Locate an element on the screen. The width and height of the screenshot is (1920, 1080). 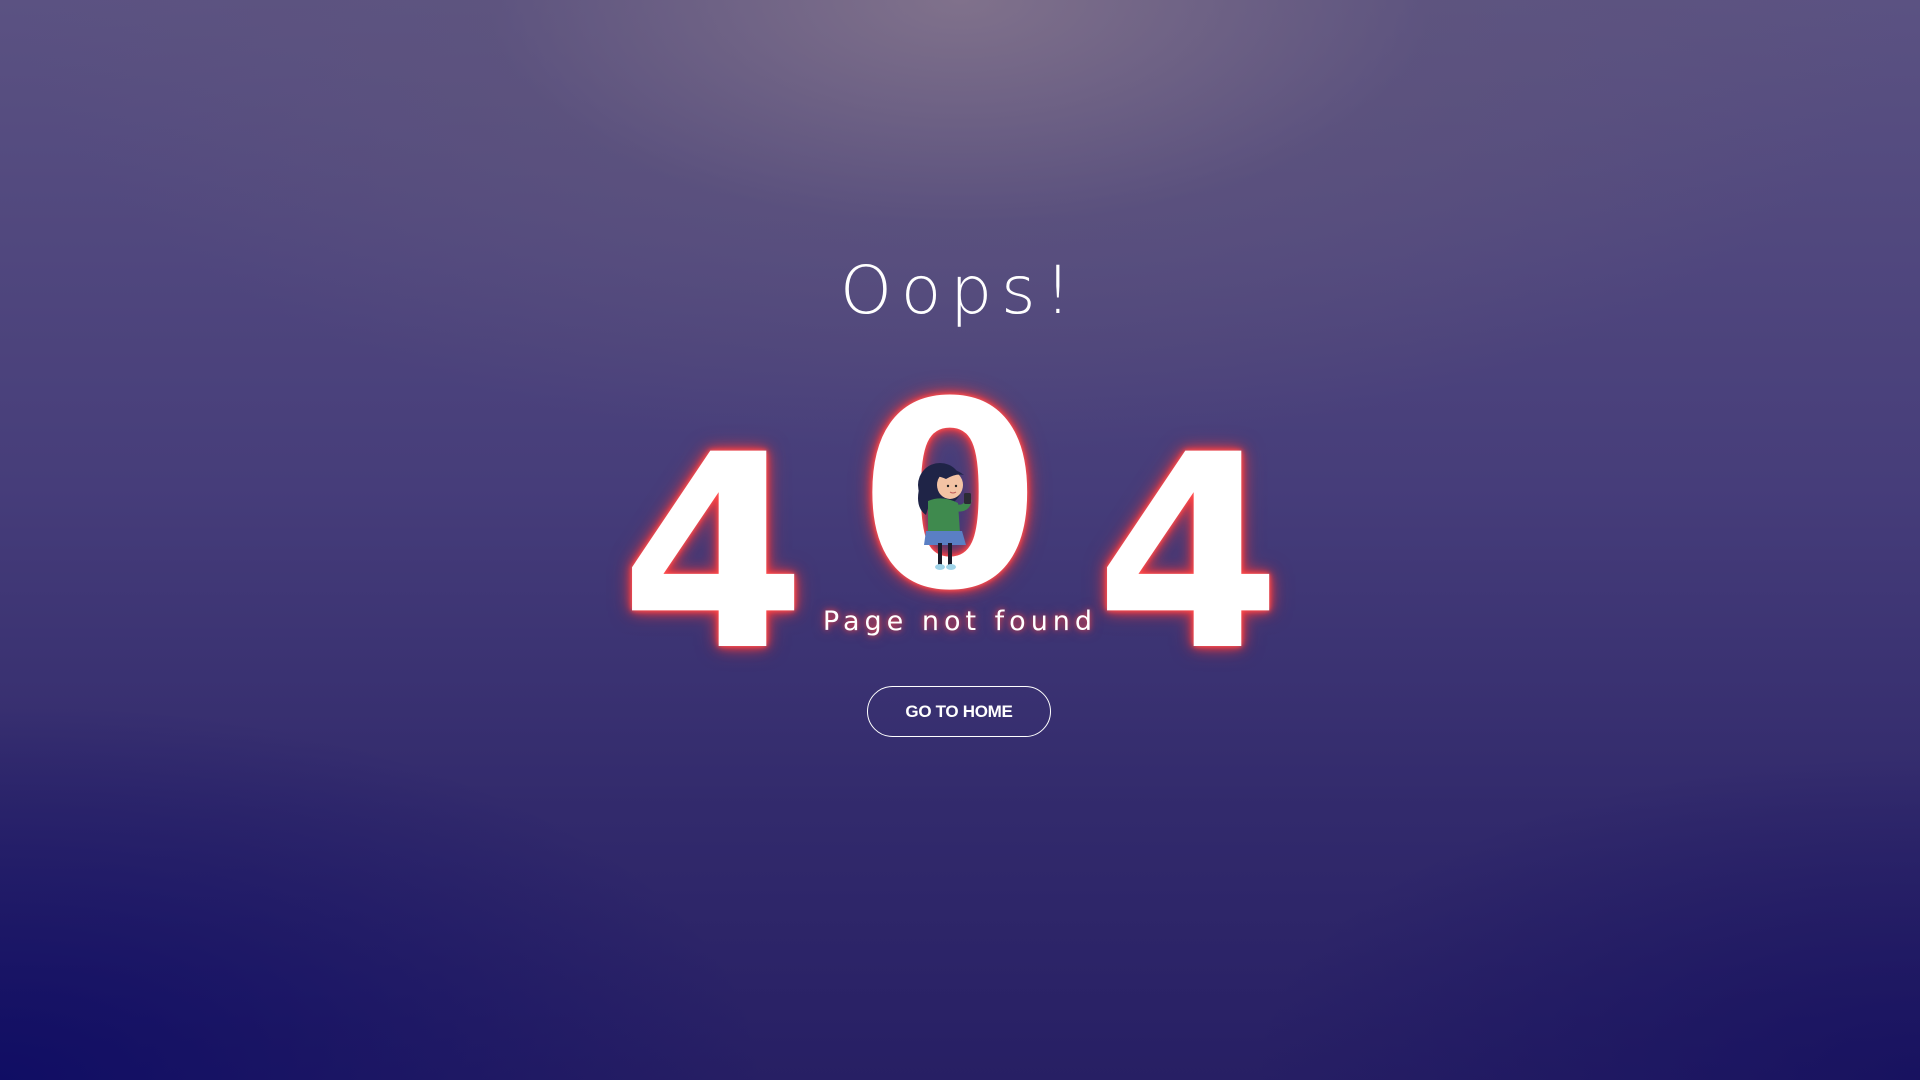
oops-heading: Oops! is located at coordinates (960, 290).